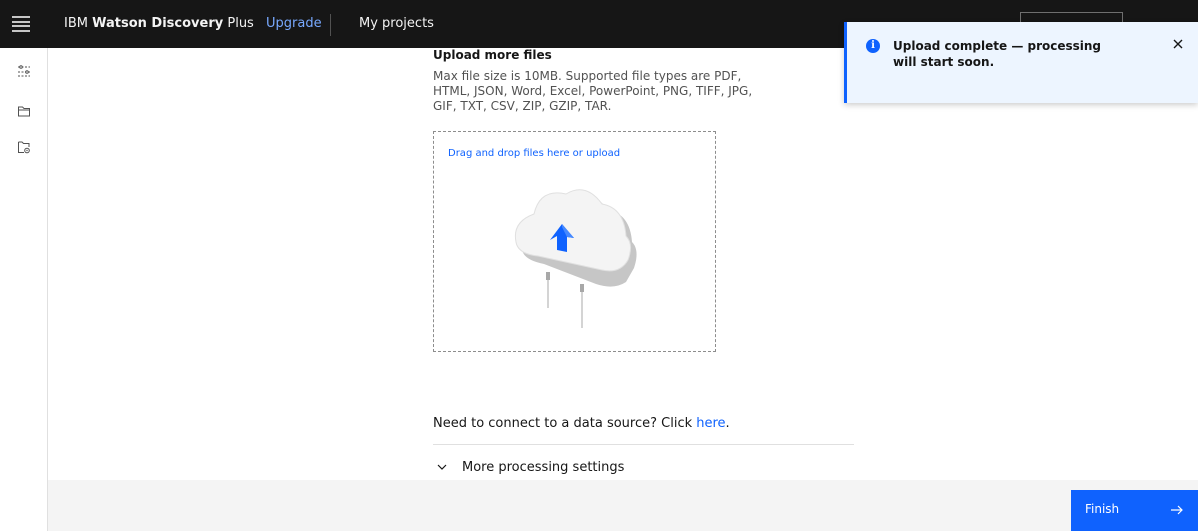 Image resolution: width=1198 pixels, height=531 pixels. I want to click on finish-label: Finish, so click(1102, 509).